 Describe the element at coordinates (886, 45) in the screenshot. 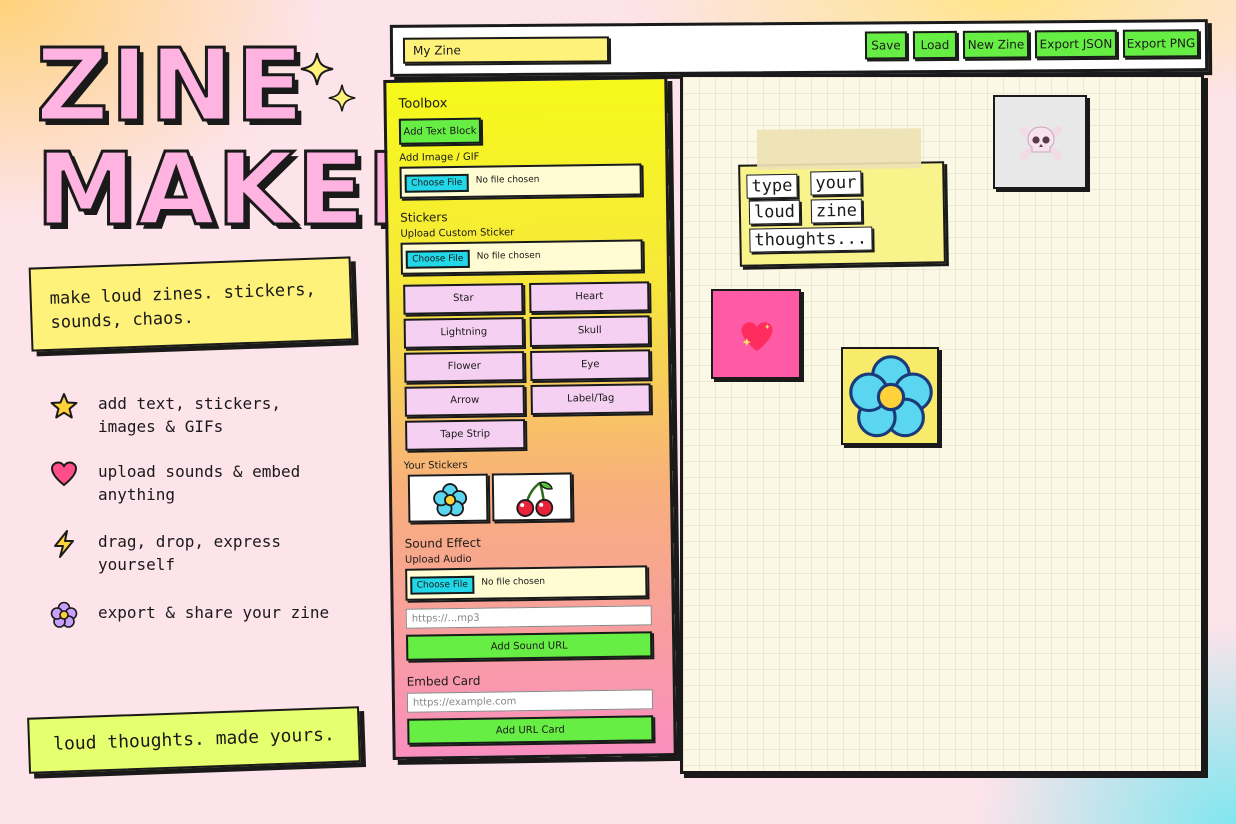

I see `save-button: Save` at that location.